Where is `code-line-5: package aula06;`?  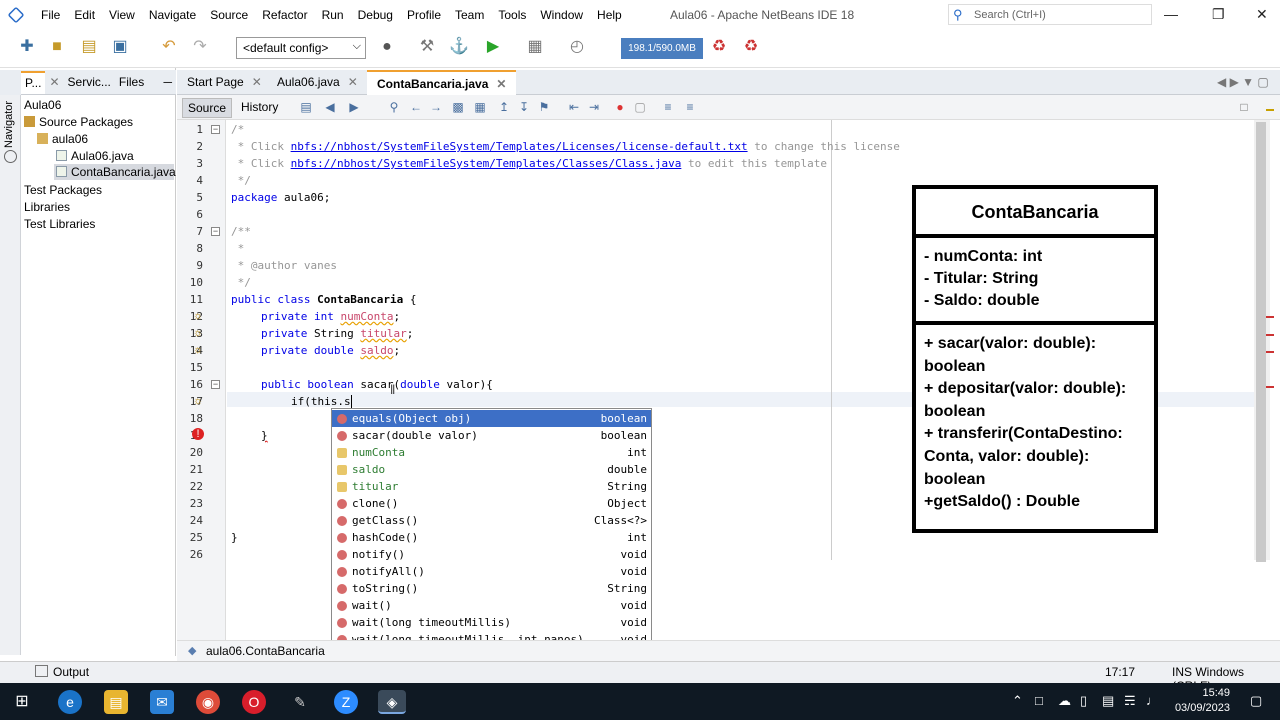
code-line-5: package aula06; is located at coordinates (280, 197).